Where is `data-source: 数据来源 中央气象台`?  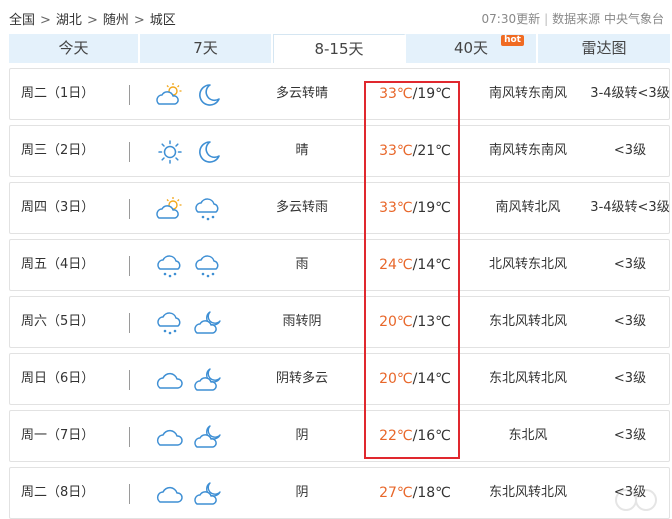 data-source: 数据来源 中央气象台 is located at coordinates (608, 19).